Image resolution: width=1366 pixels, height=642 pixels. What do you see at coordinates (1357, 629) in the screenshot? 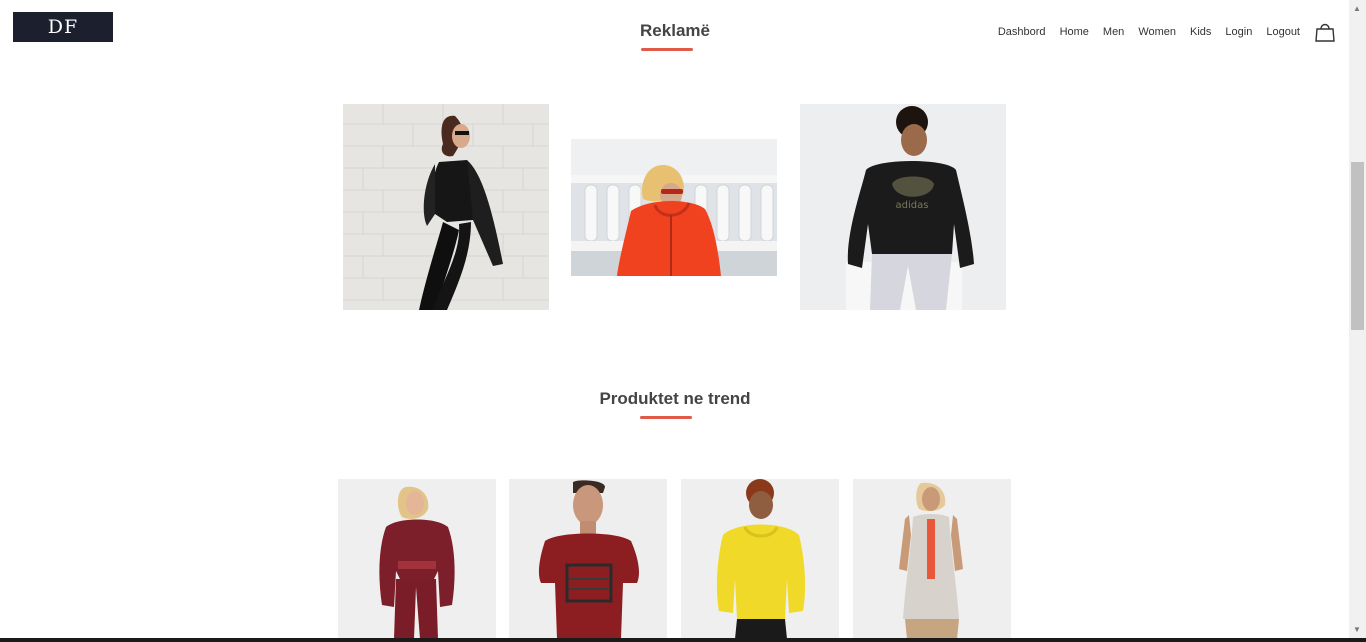
I see `scroll-down-arrow-icon: ▼` at bounding box center [1357, 629].